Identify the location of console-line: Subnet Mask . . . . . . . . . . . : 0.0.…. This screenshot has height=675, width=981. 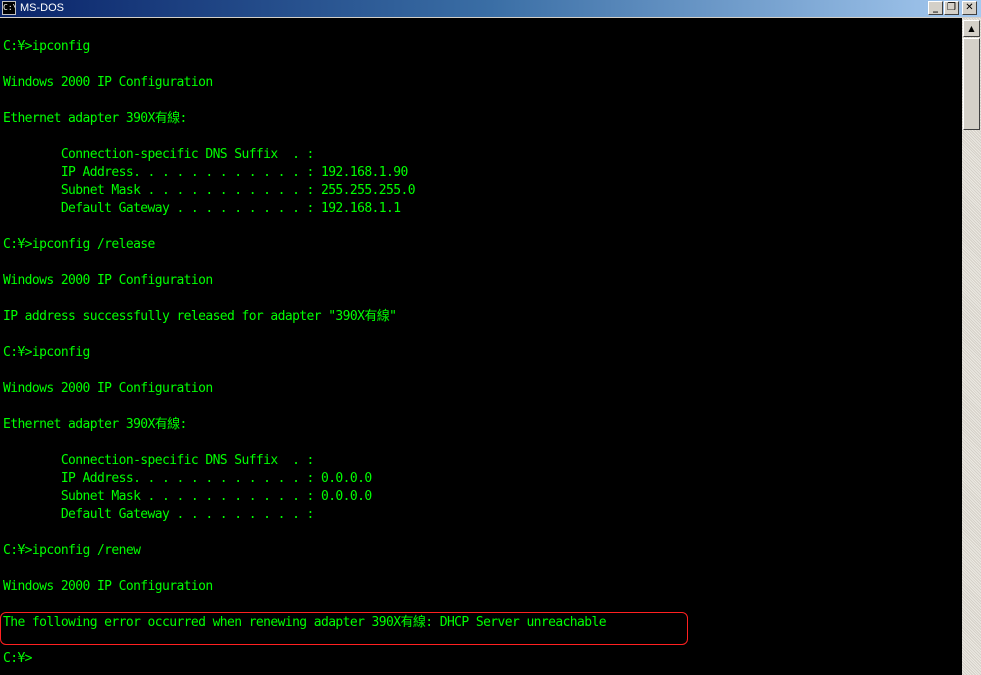
(187, 496).